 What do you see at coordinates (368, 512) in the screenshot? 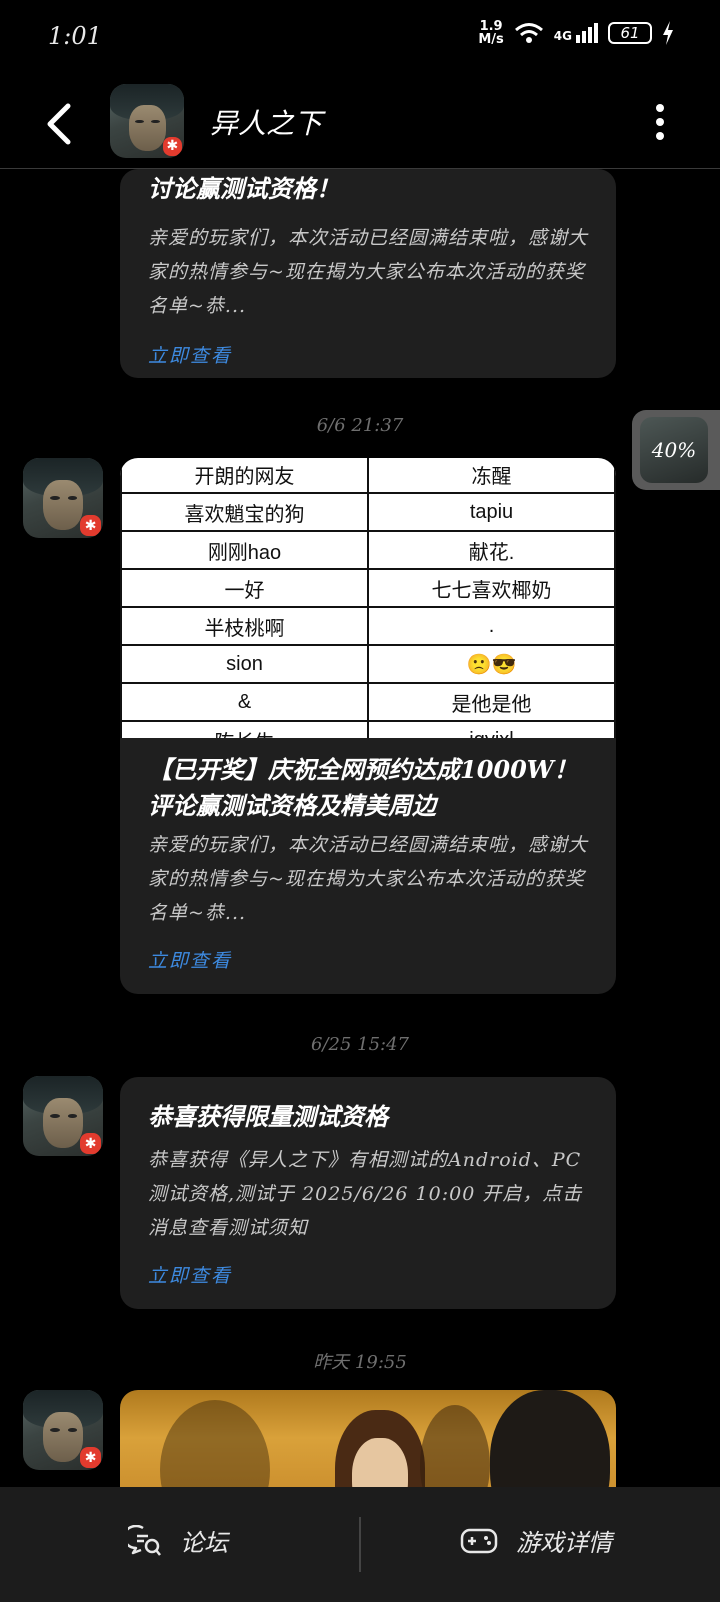
I see `table-row: 喜欢魈宝的狗 tapiu` at bounding box center [368, 512].